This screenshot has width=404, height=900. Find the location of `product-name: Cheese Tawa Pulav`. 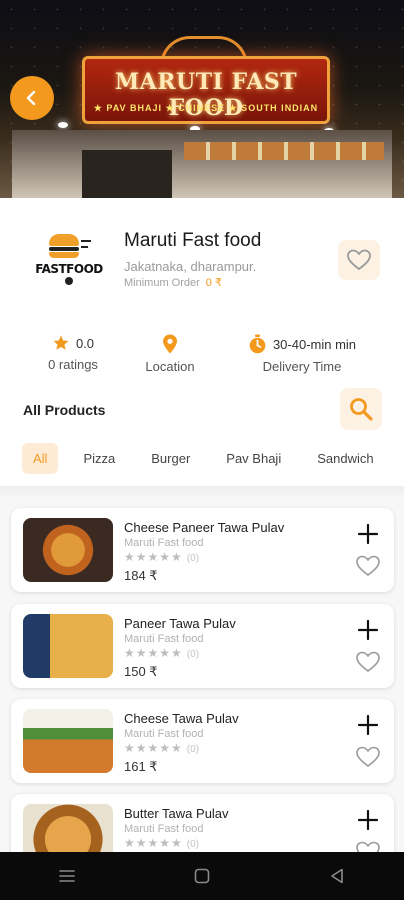

product-name: Cheese Tawa Pulav is located at coordinates (181, 718).